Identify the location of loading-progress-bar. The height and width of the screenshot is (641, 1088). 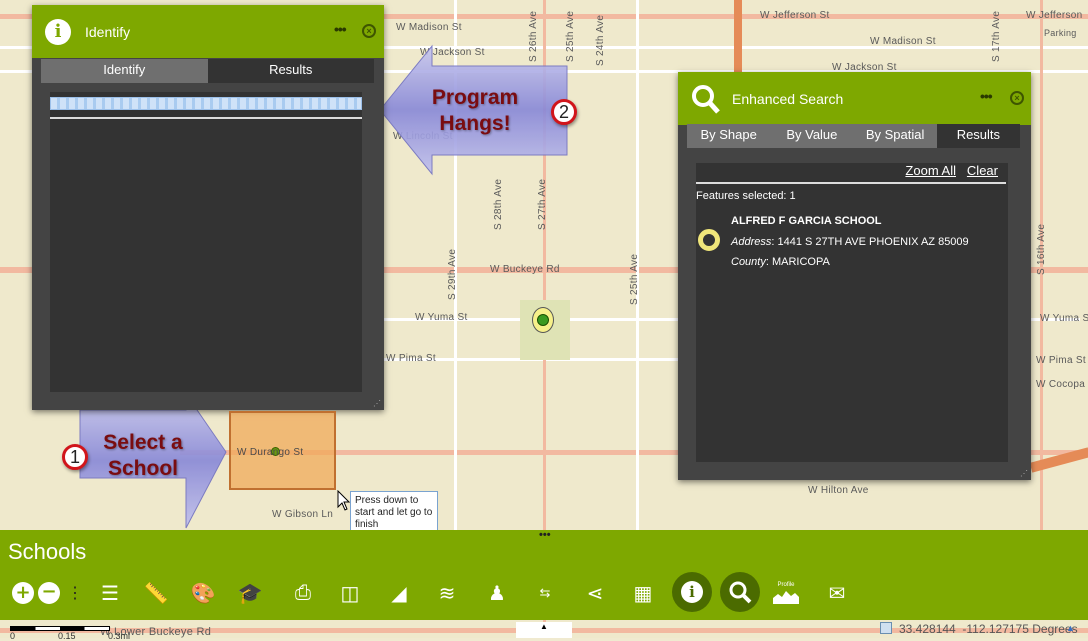
(206, 103).